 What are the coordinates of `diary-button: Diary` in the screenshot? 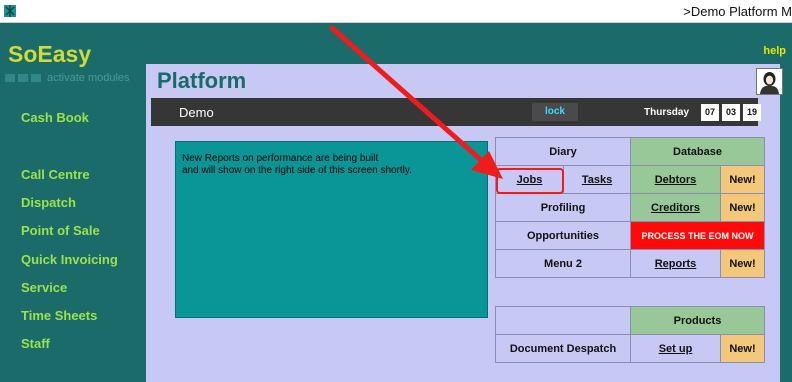 It's located at (563, 151).